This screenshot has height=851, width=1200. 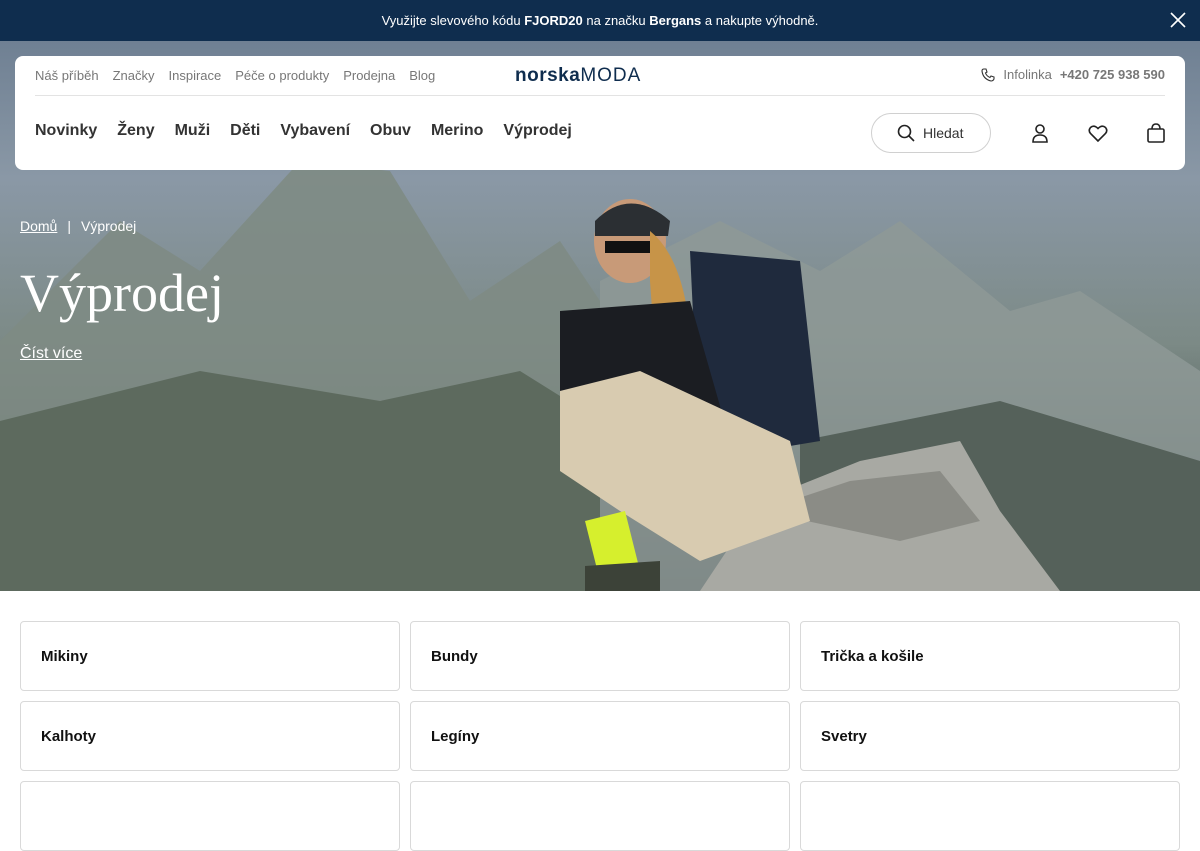 What do you see at coordinates (611, 75) in the screenshot?
I see `logo-light: moda` at bounding box center [611, 75].